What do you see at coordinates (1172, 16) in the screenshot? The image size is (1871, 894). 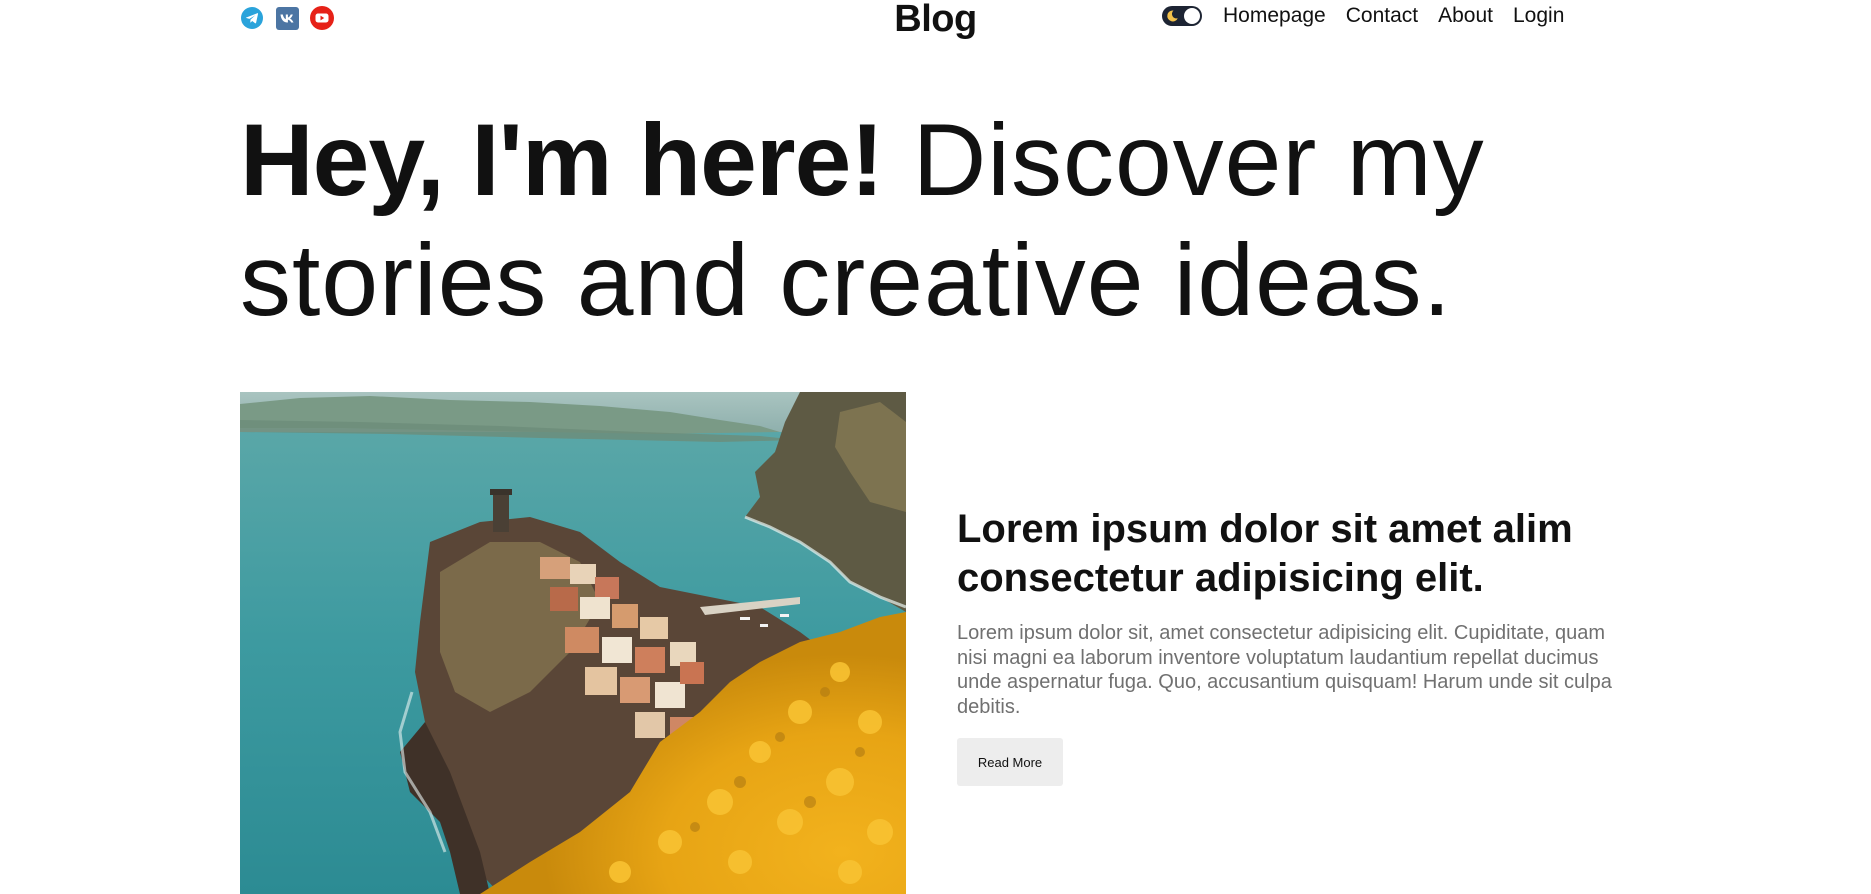 I see `moon-icon` at bounding box center [1172, 16].